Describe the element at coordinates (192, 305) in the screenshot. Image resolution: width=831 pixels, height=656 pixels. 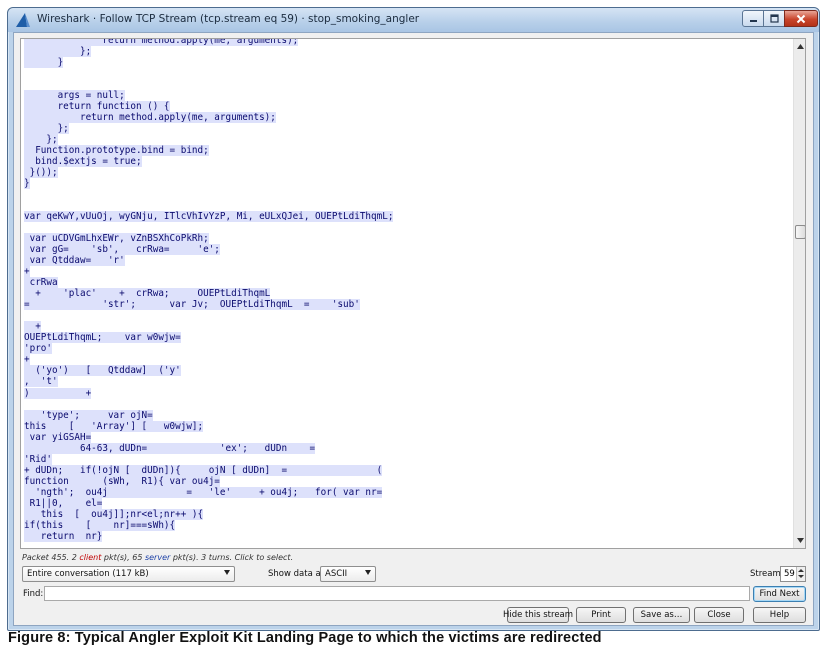
I see `stream-line: = 'str'; var Jv; OUEPtLdiThqmL = 'sub'` at that location.